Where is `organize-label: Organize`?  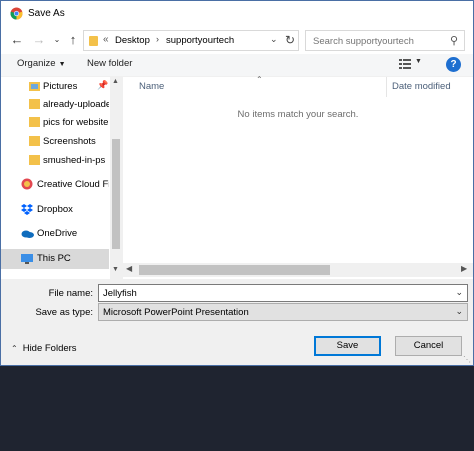 organize-label: Organize is located at coordinates (36, 63).